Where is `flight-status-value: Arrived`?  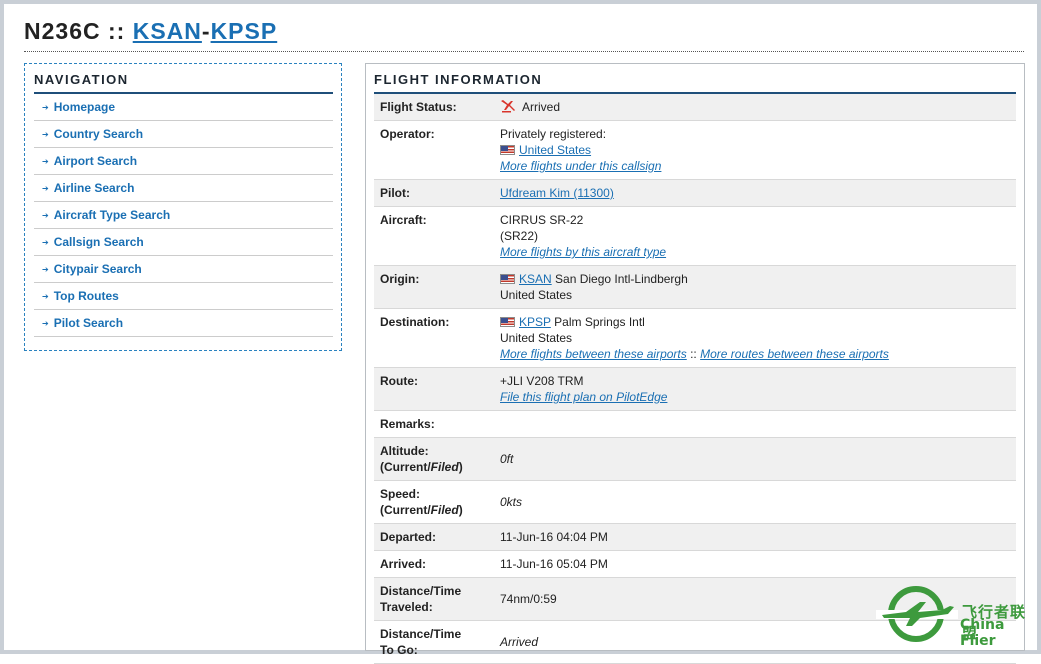 flight-status-value: Arrived is located at coordinates (541, 107).